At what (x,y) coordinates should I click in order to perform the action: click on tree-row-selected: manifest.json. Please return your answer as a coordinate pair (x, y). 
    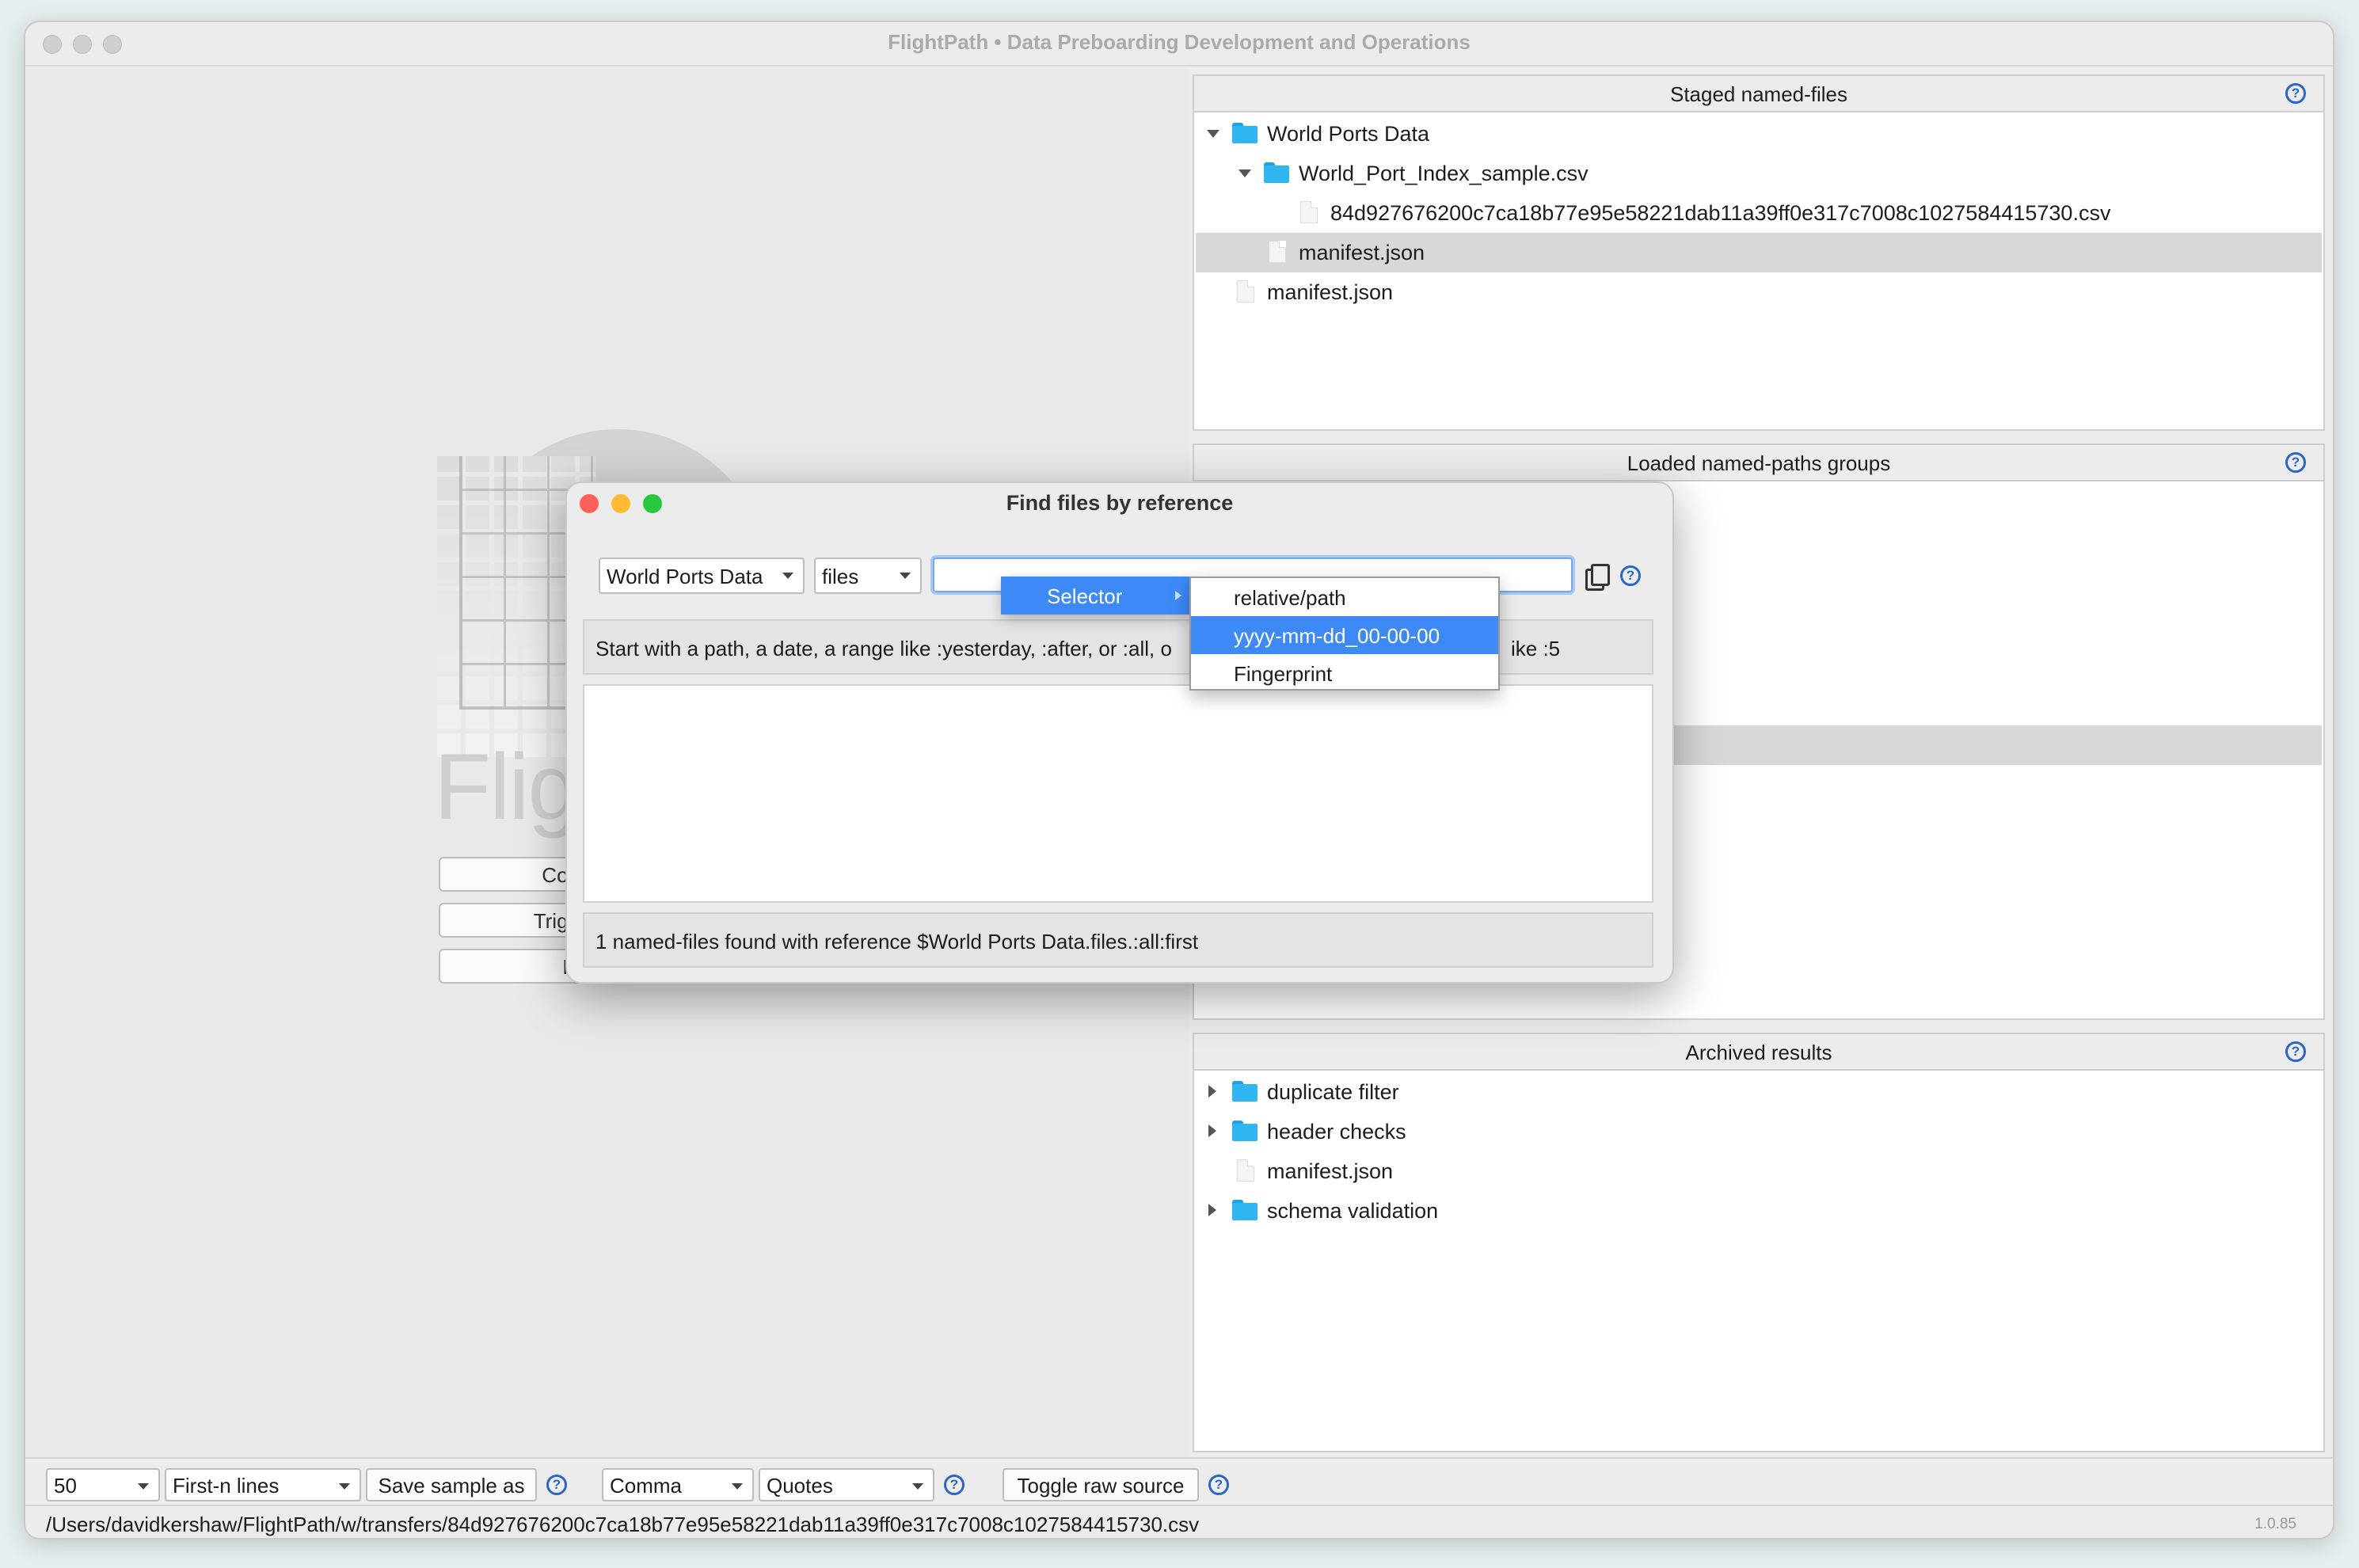
    Looking at the image, I should click on (1759, 252).